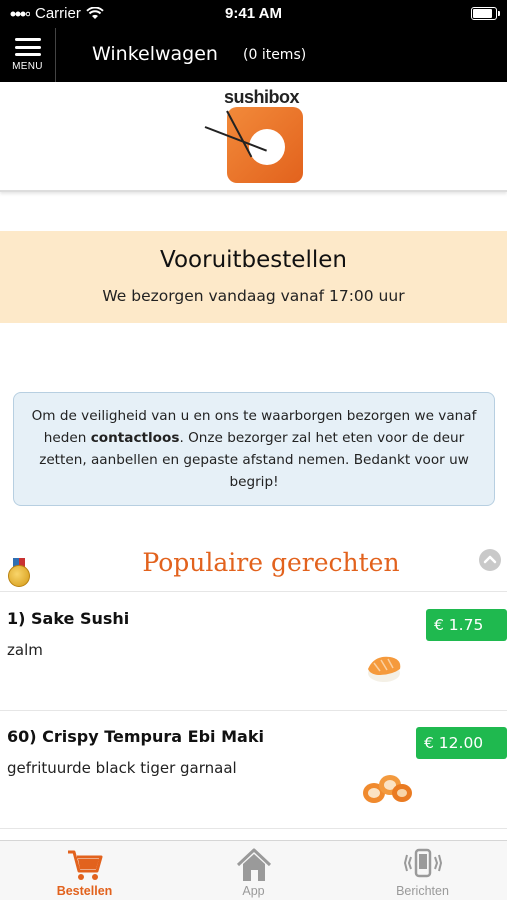 This screenshot has width=507, height=900. I want to click on tab-app: App, so click(253, 870).